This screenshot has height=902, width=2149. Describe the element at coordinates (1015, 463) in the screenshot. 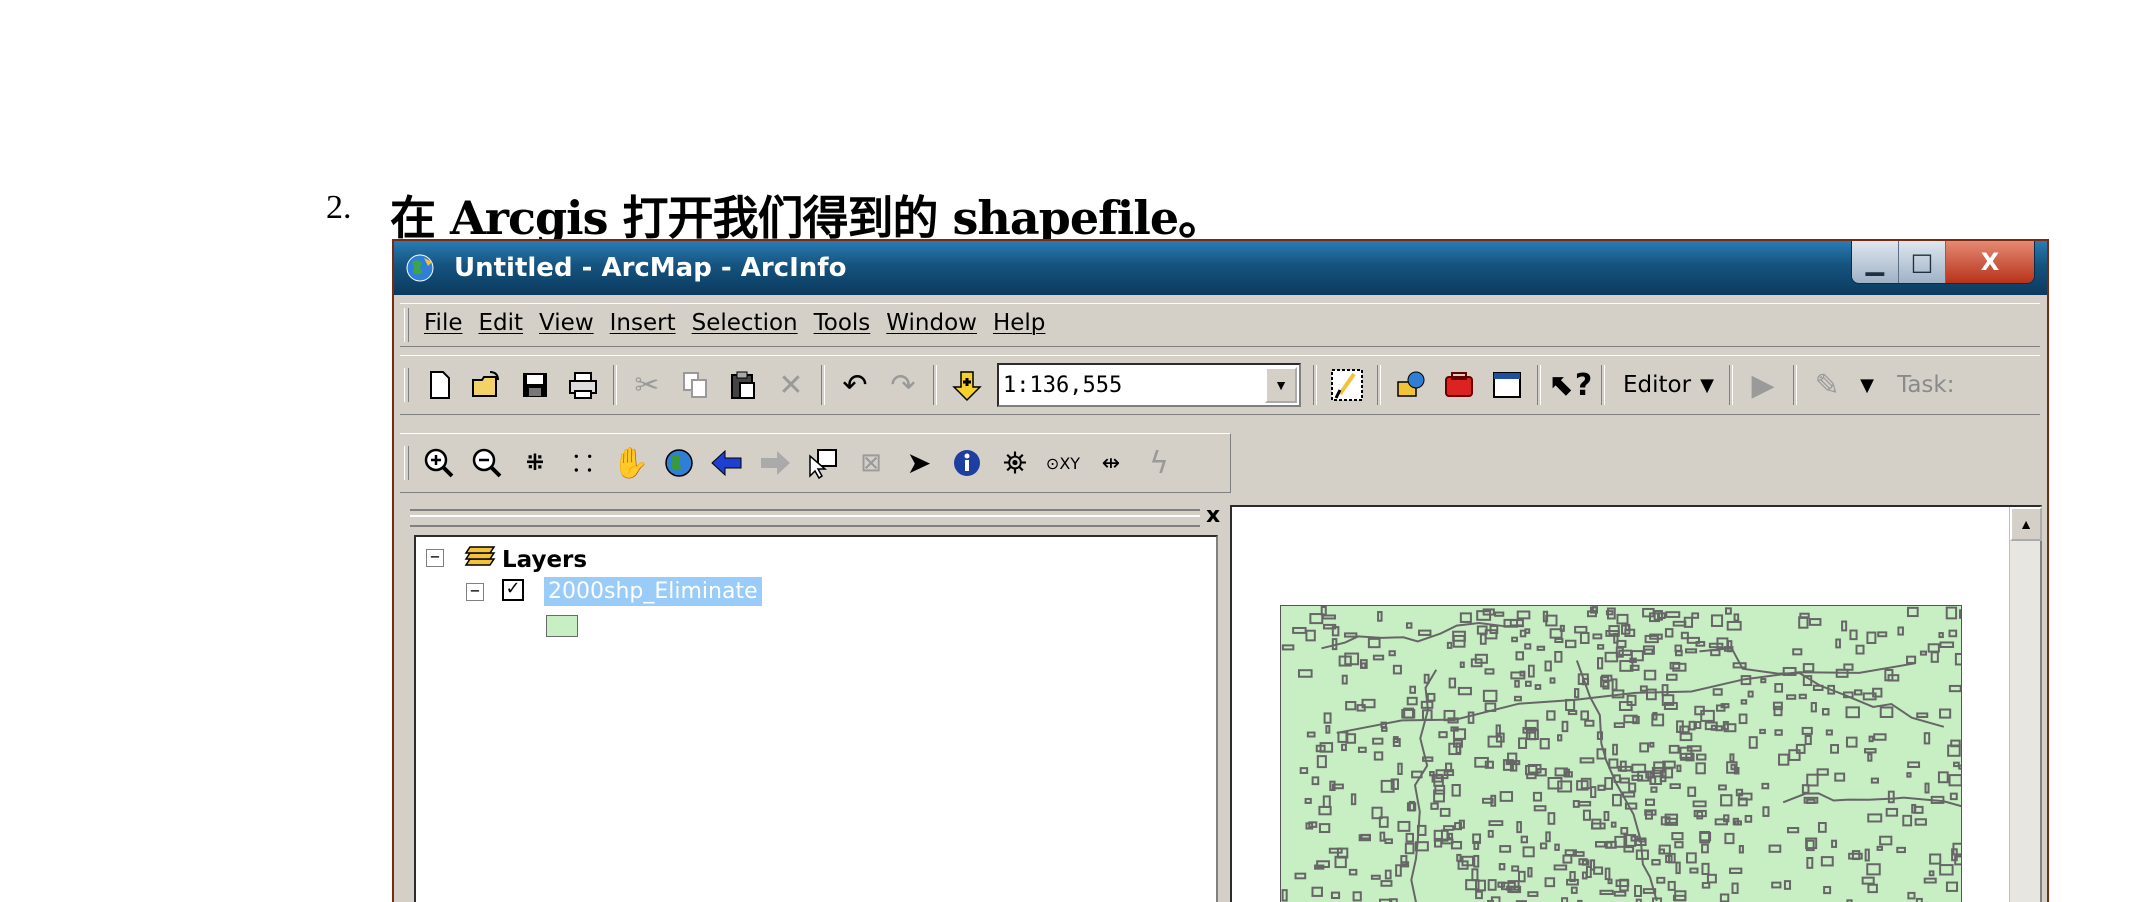

I see `find-binoculars-icon: ⛯` at that location.